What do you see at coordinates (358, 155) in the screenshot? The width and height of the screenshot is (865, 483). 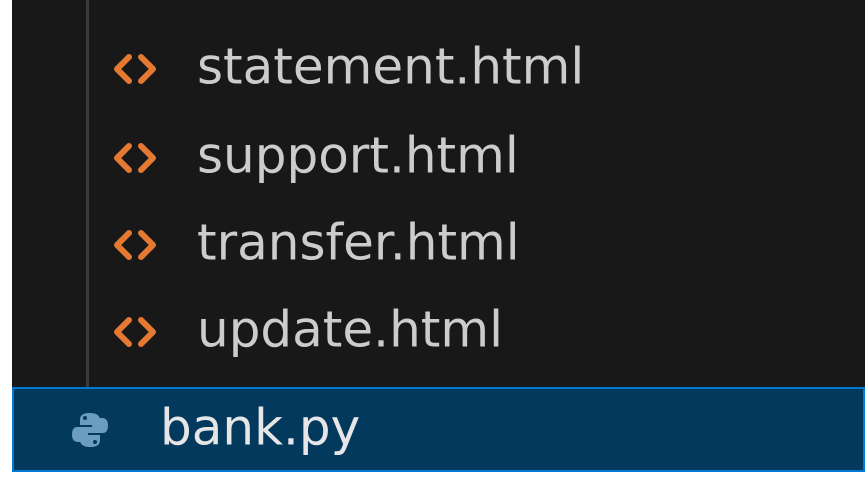 I see `file-item-label: support.html` at bounding box center [358, 155].